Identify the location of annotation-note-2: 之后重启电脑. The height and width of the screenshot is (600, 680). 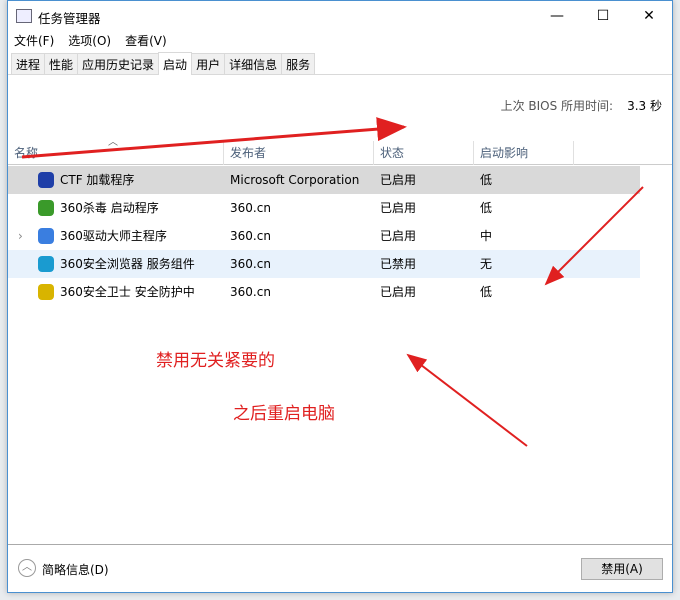
(284, 414).